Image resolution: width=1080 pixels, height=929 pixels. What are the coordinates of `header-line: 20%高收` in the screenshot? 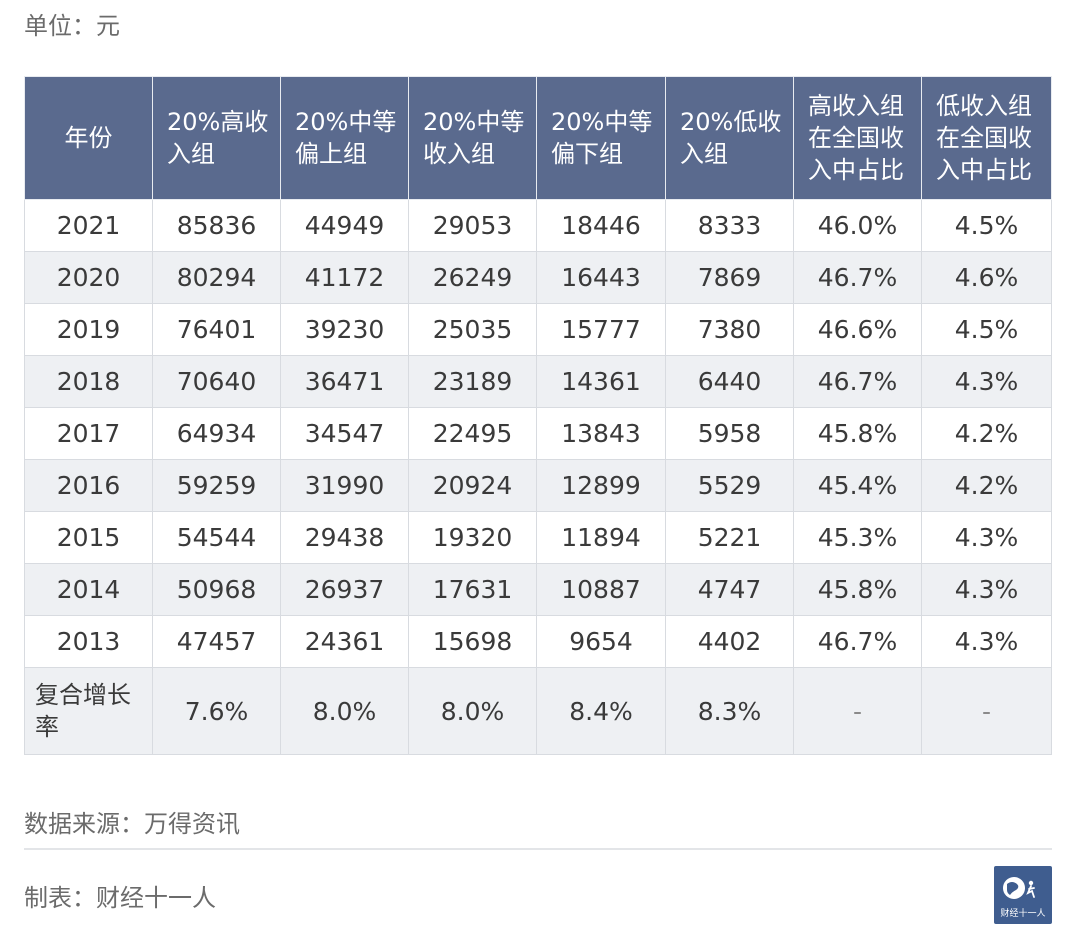 It's located at (218, 122).